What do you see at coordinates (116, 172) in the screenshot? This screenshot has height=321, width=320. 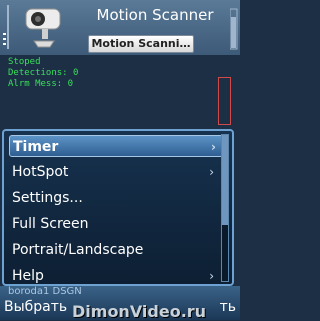 I see `menu-item-hotspot: HotSpot ›` at bounding box center [116, 172].